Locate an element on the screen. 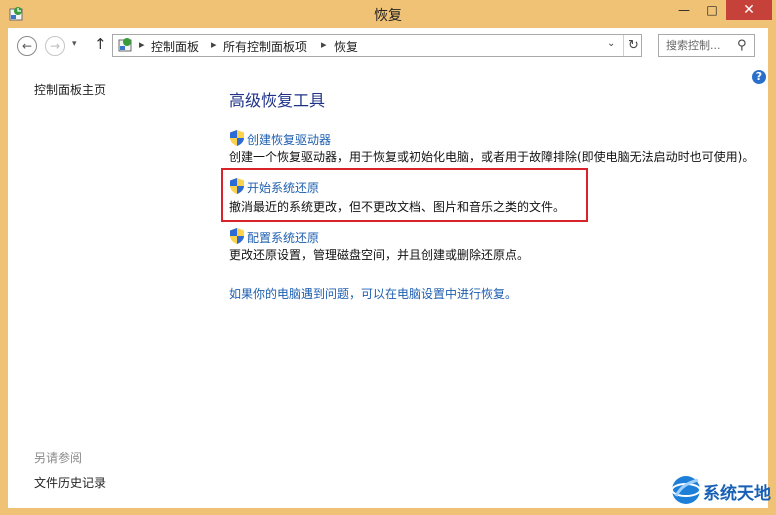  configure-system-restore-desc: 更改还原设置，管理磁盘空间，并且创建或删除还原点。 is located at coordinates (379, 255).